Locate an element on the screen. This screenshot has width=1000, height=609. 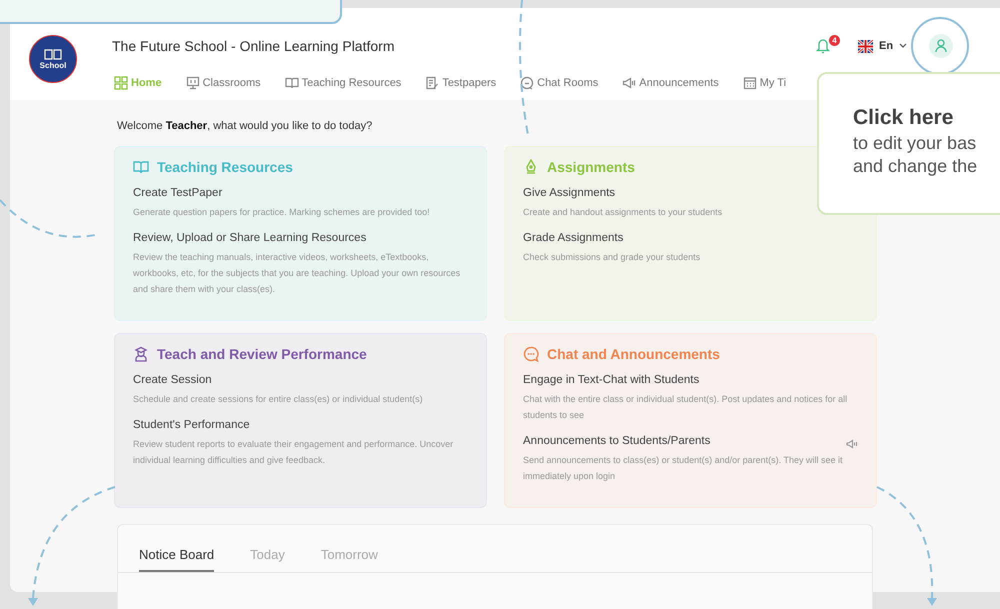
card-title: Chat and Announcements is located at coordinates (633, 354).